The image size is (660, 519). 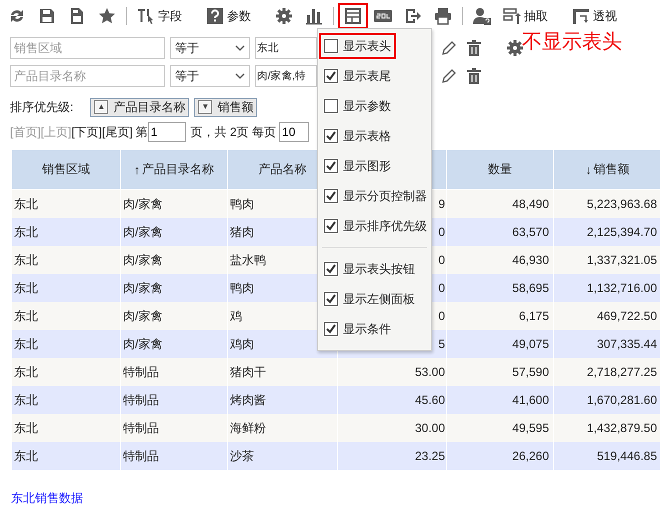 I want to click on page-link: [下页], so click(x=86, y=132).